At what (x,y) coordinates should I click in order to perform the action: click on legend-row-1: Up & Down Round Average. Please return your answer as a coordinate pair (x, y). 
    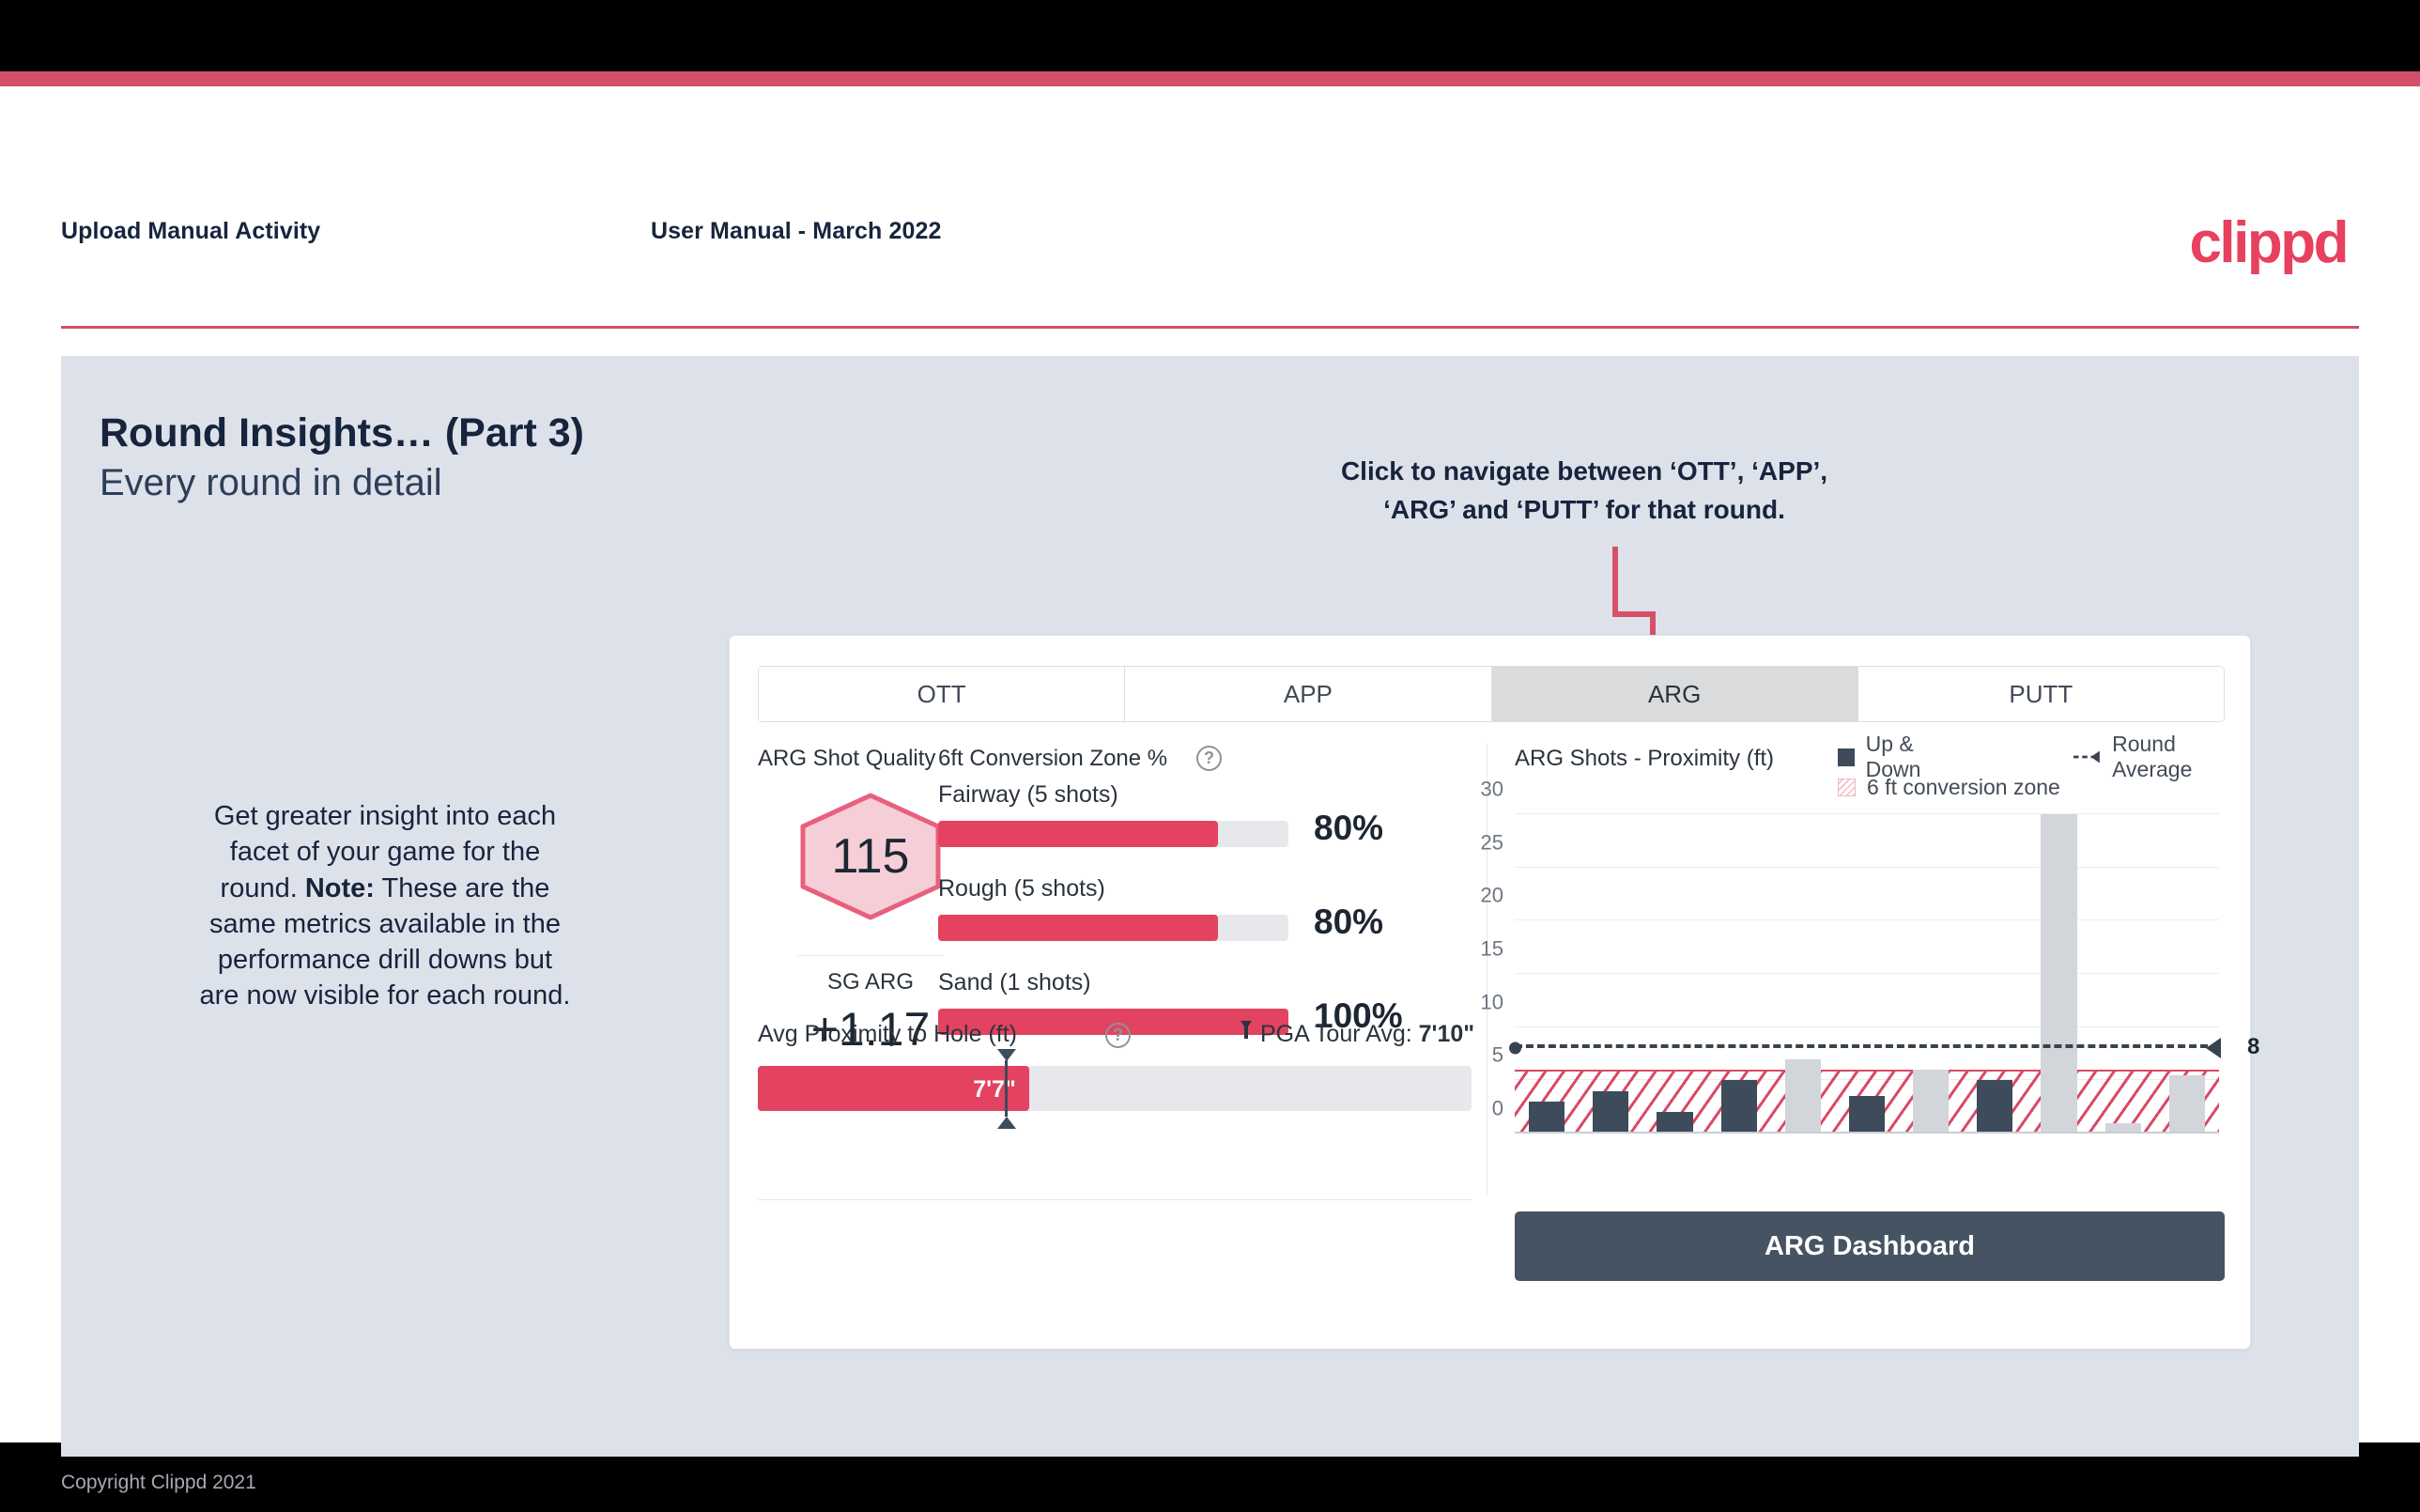
    Looking at the image, I should click on (2044, 757).